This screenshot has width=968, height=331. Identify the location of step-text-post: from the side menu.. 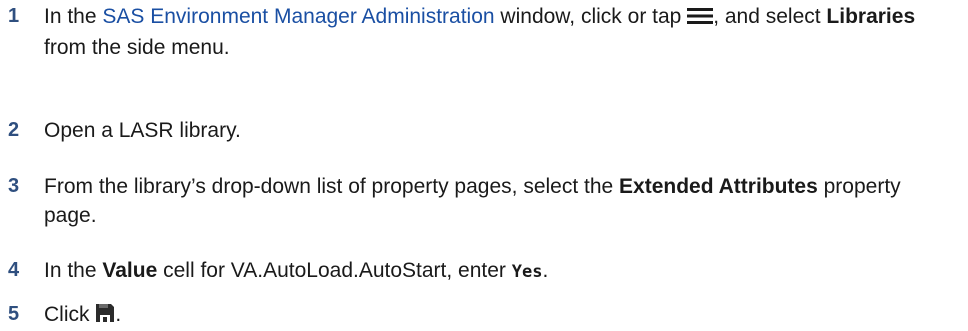
(137, 47).